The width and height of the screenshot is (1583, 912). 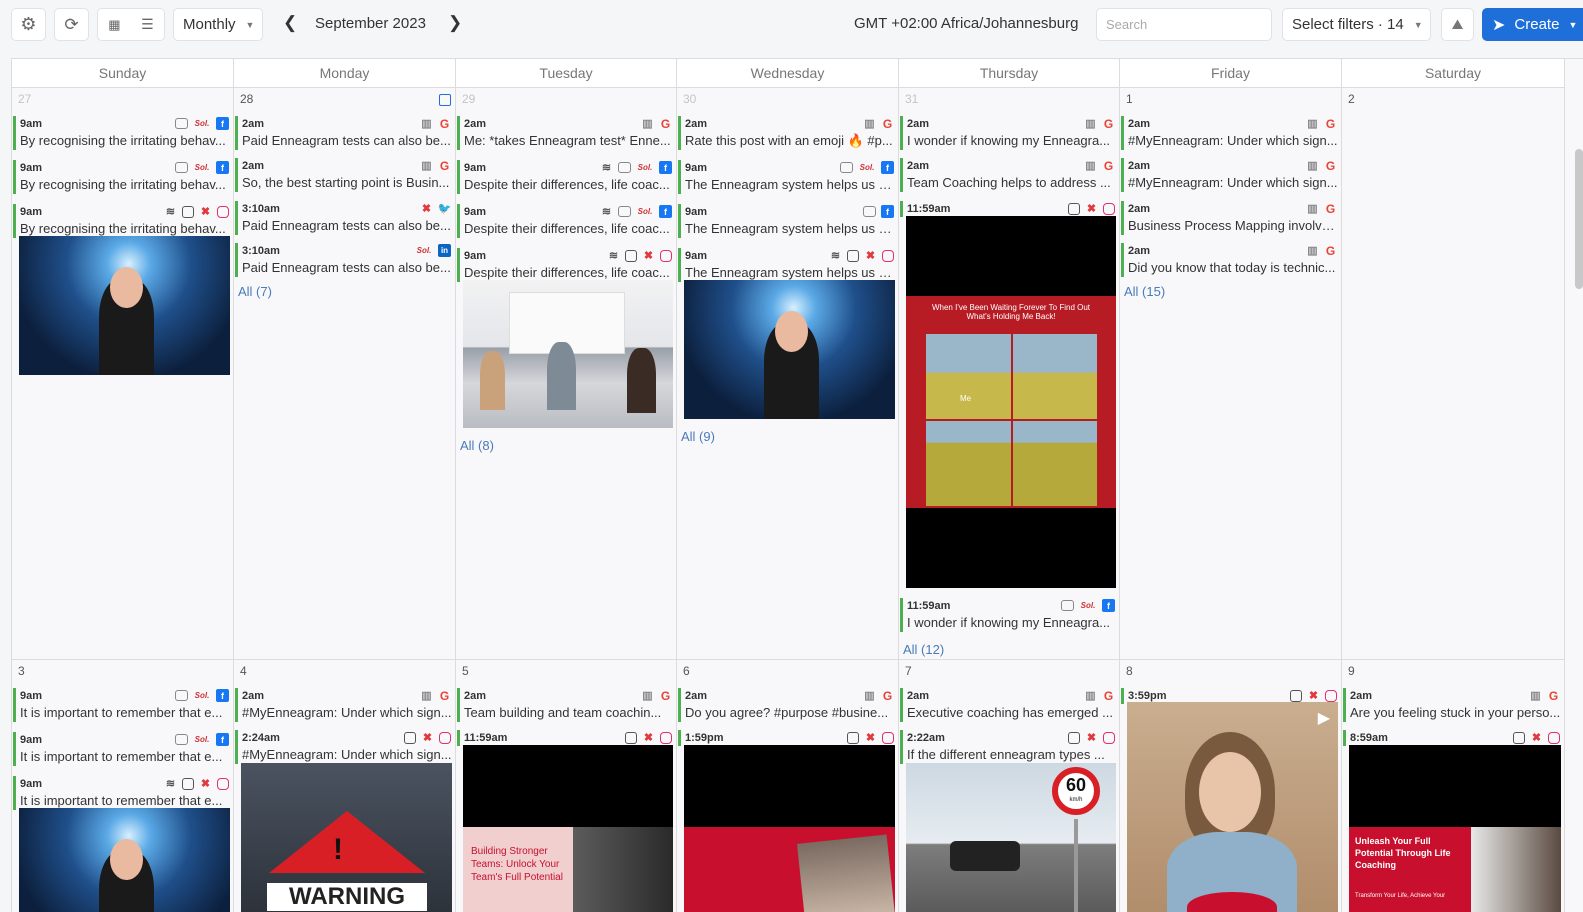 I want to click on search-input, so click(x=1184, y=24).